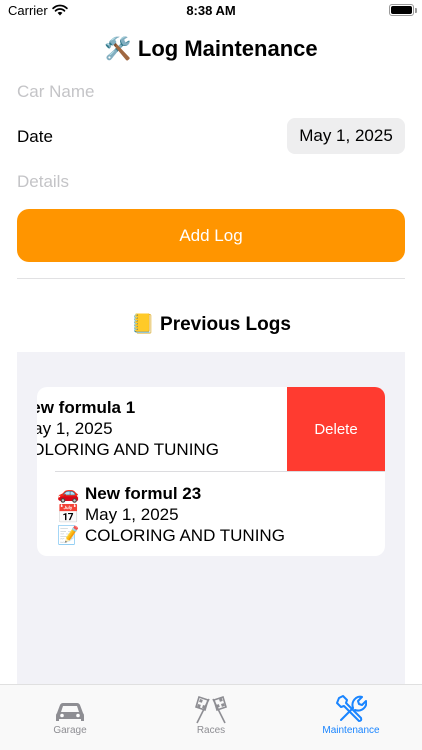  What do you see at coordinates (211, 278) in the screenshot?
I see `divider` at bounding box center [211, 278].